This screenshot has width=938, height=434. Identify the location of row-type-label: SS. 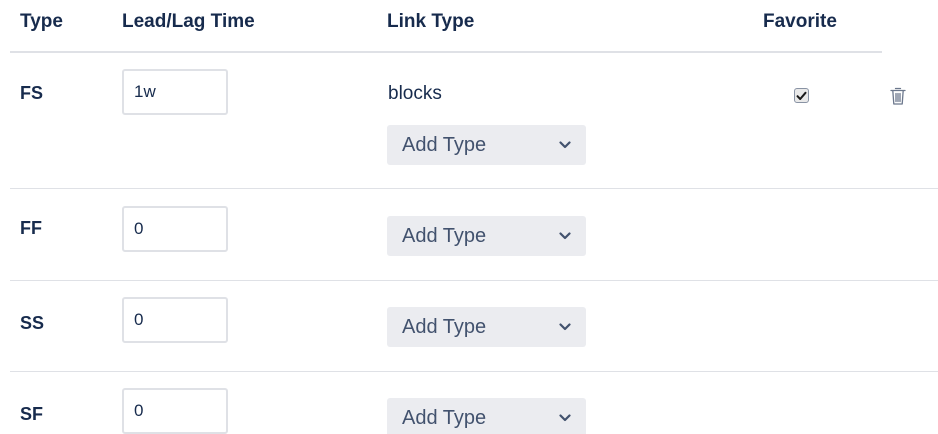
(32, 323).